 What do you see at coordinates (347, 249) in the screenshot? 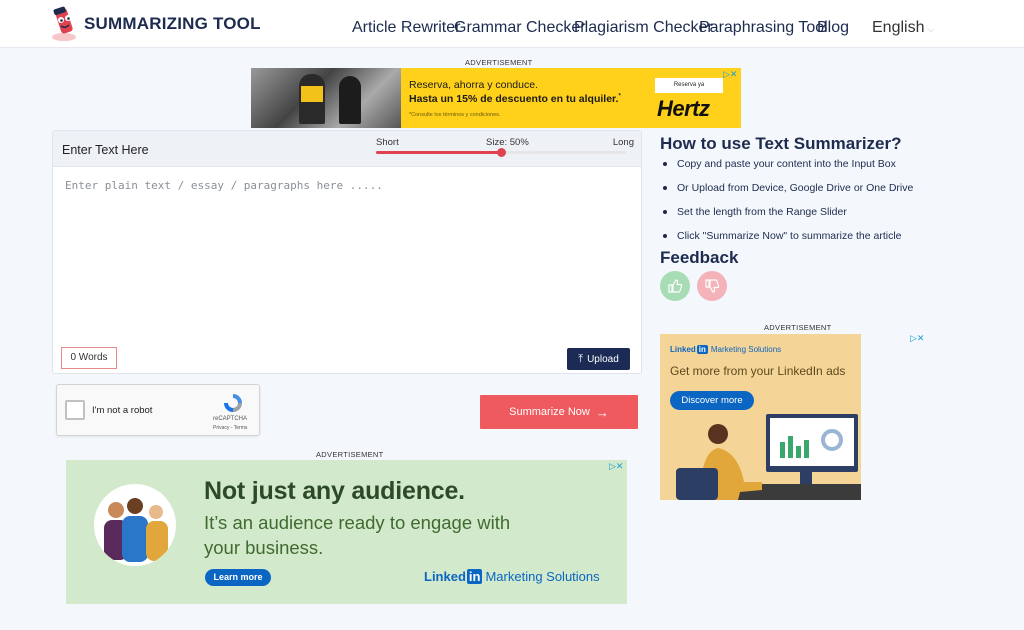
I see `text-input` at bounding box center [347, 249].